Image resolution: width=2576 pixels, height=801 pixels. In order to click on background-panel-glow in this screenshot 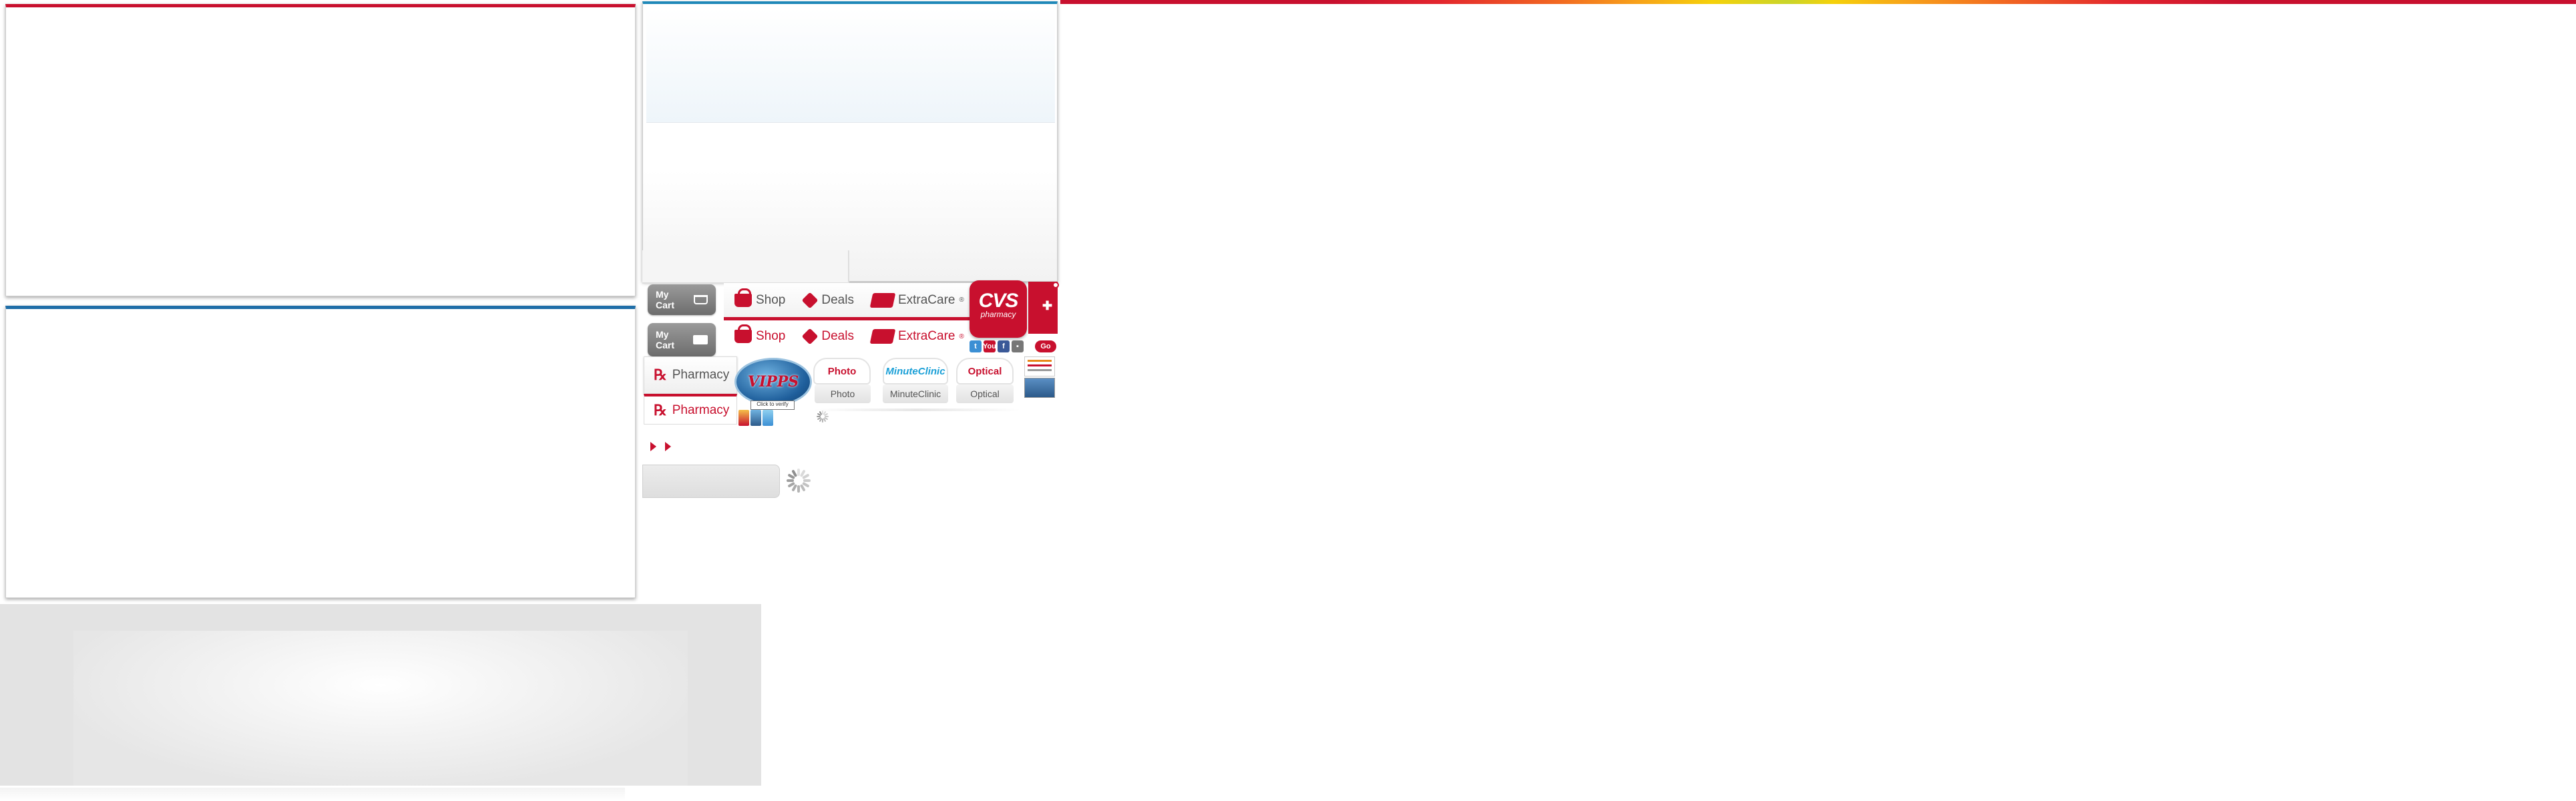, I will do `click(381, 709)`.